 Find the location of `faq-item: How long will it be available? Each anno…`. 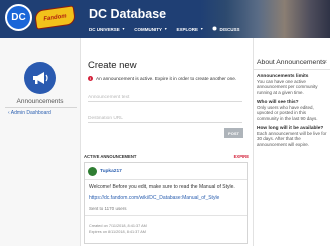

faq-item: How long will it be available? Each anno… is located at coordinates (293, 136).